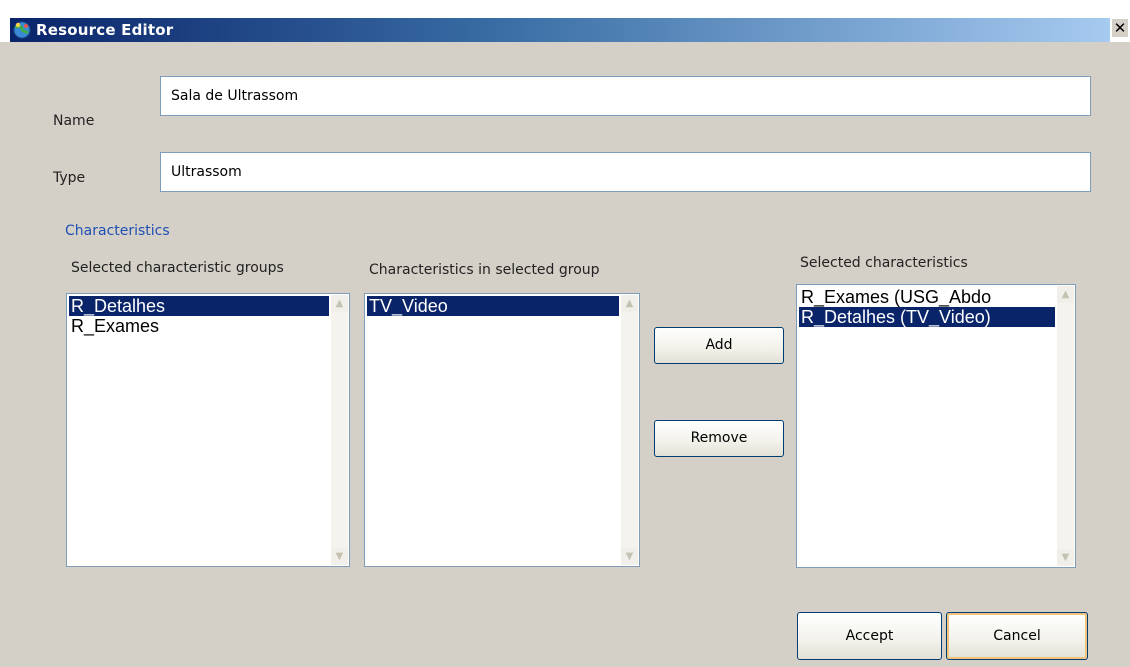 This screenshot has width=1130, height=667. I want to click on accept-button: Accept, so click(869, 636).